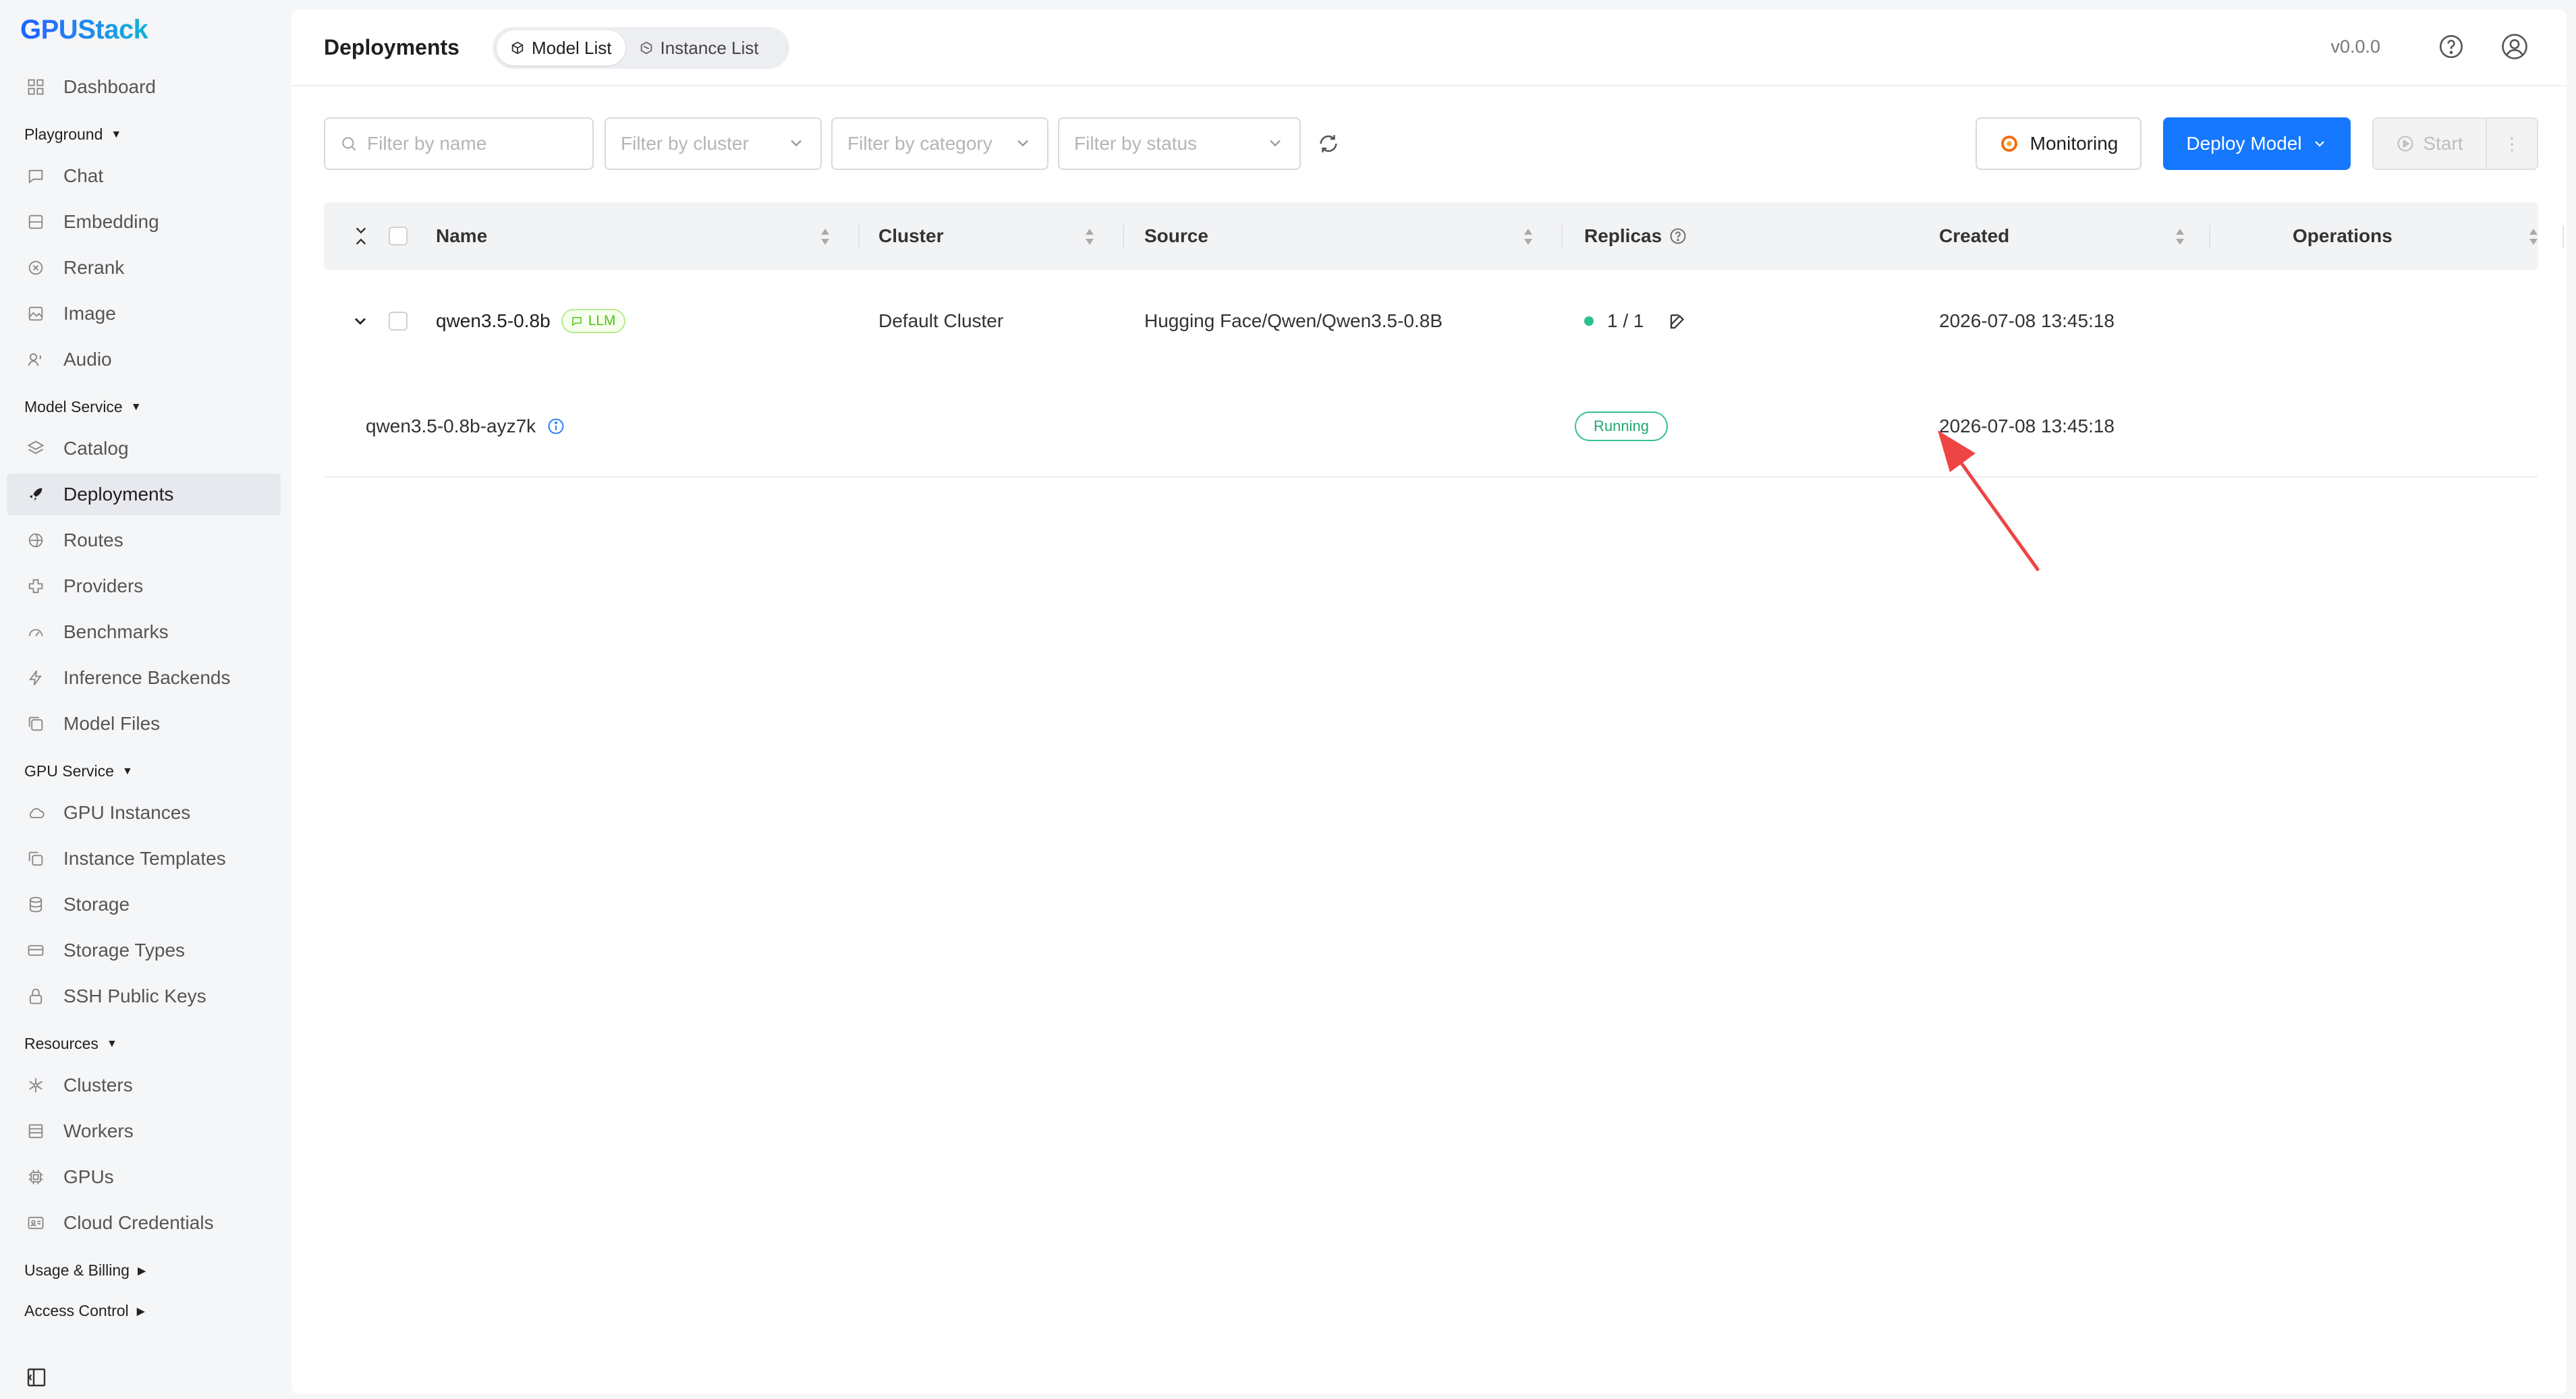 The image size is (2576, 1399). What do you see at coordinates (556, 426) in the screenshot?
I see `info-icon` at bounding box center [556, 426].